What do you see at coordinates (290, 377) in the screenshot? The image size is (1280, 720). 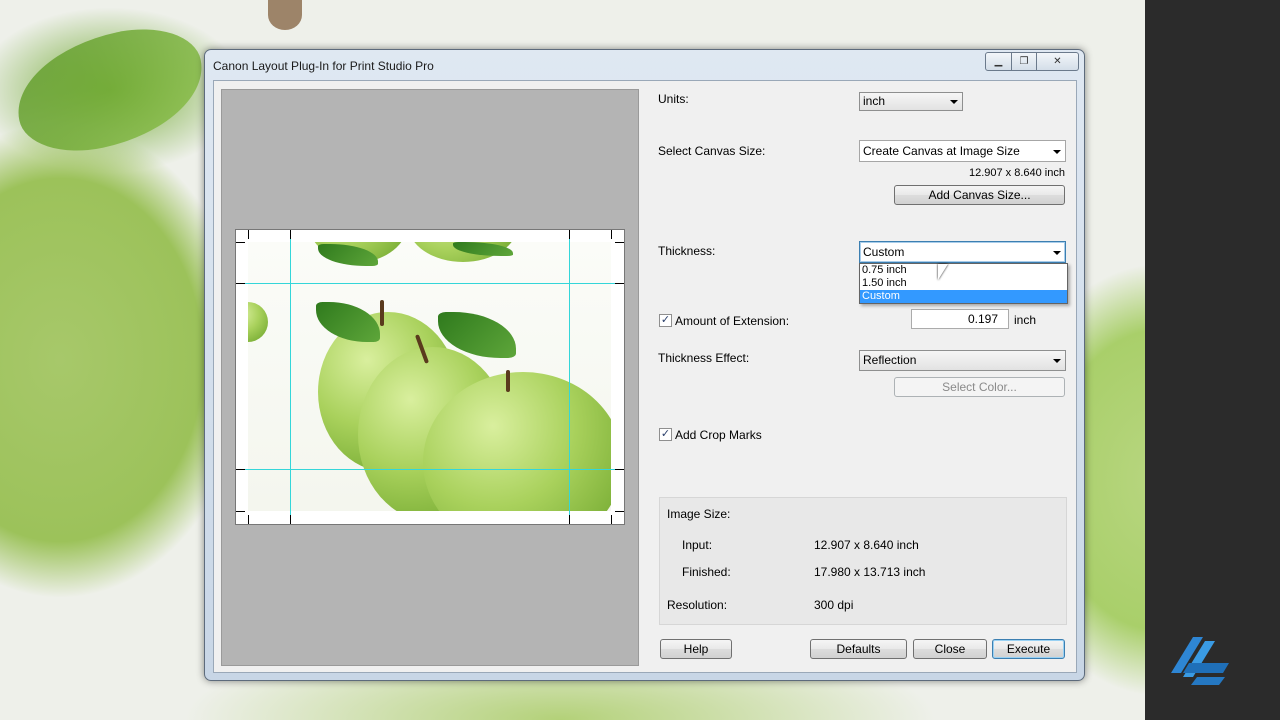 I see `guide-line-left` at bounding box center [290, 377].